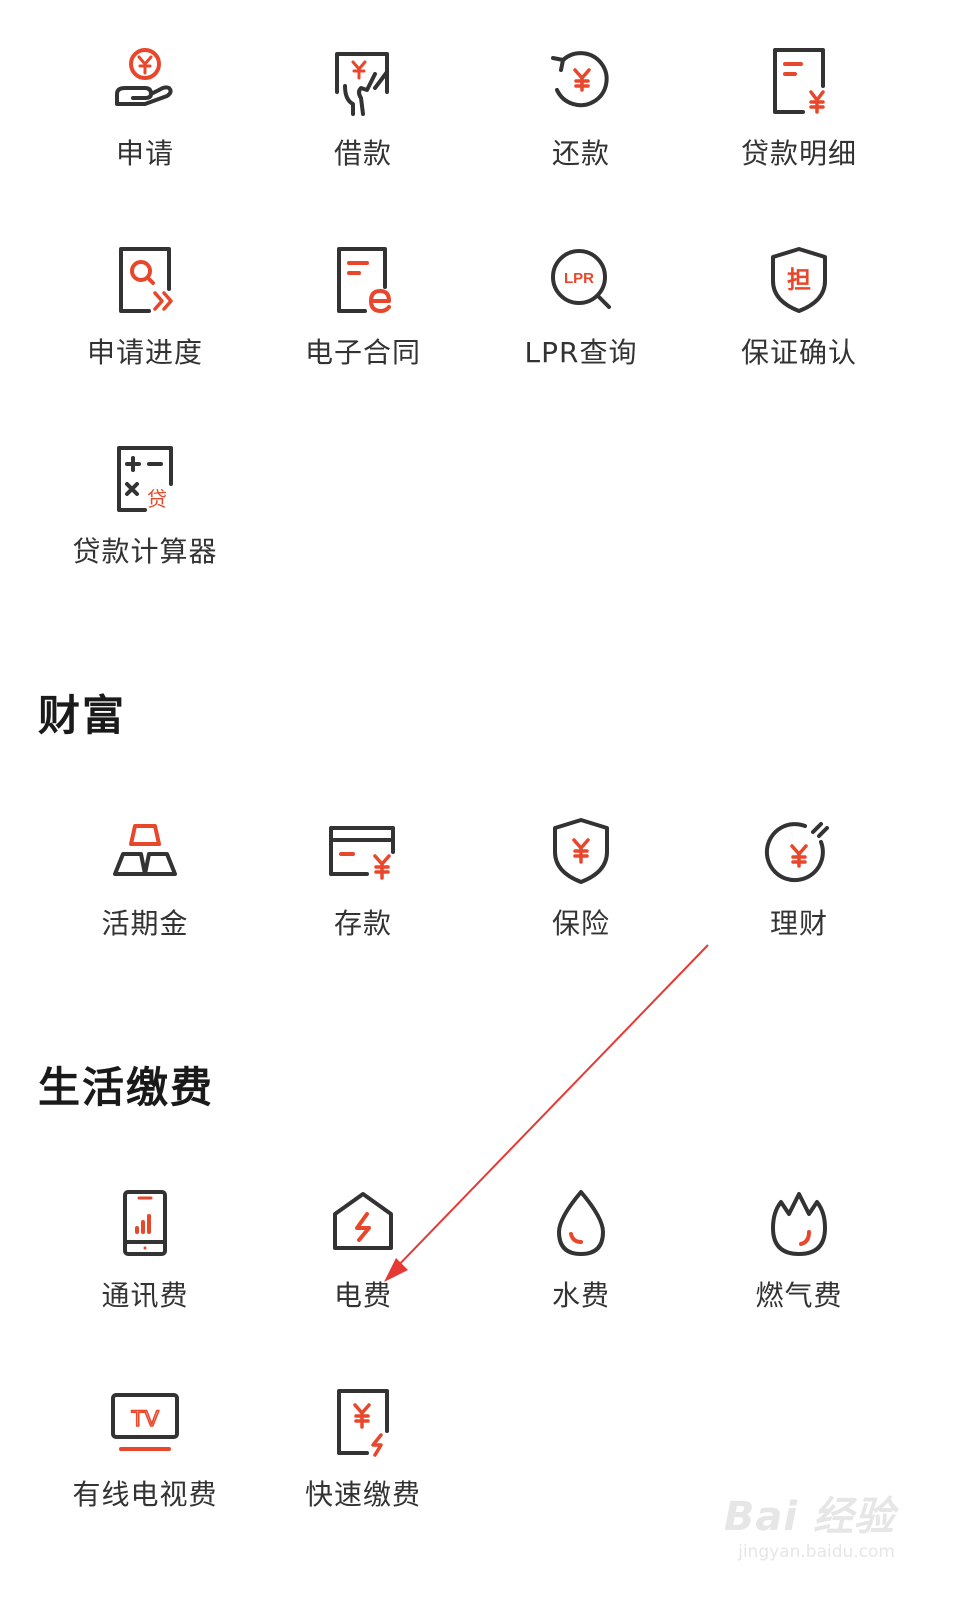  Describe the element at coordinates (145, 82) in the screenshot. I see `hand-coin-icon` at that location.